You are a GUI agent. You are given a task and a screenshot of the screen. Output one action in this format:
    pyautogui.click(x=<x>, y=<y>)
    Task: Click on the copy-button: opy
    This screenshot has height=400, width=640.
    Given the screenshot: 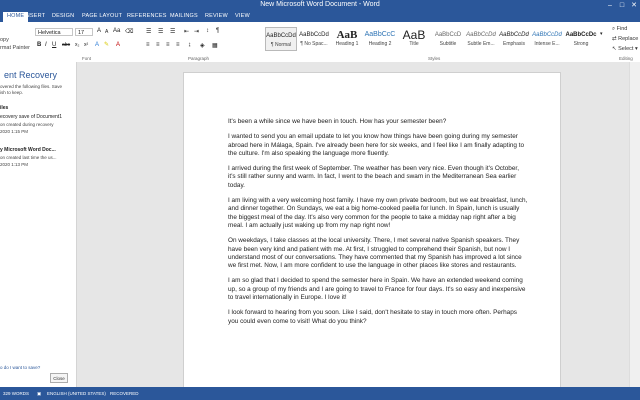 What is the action you would take?
    pyautogui.click(x=4, y=40)
    